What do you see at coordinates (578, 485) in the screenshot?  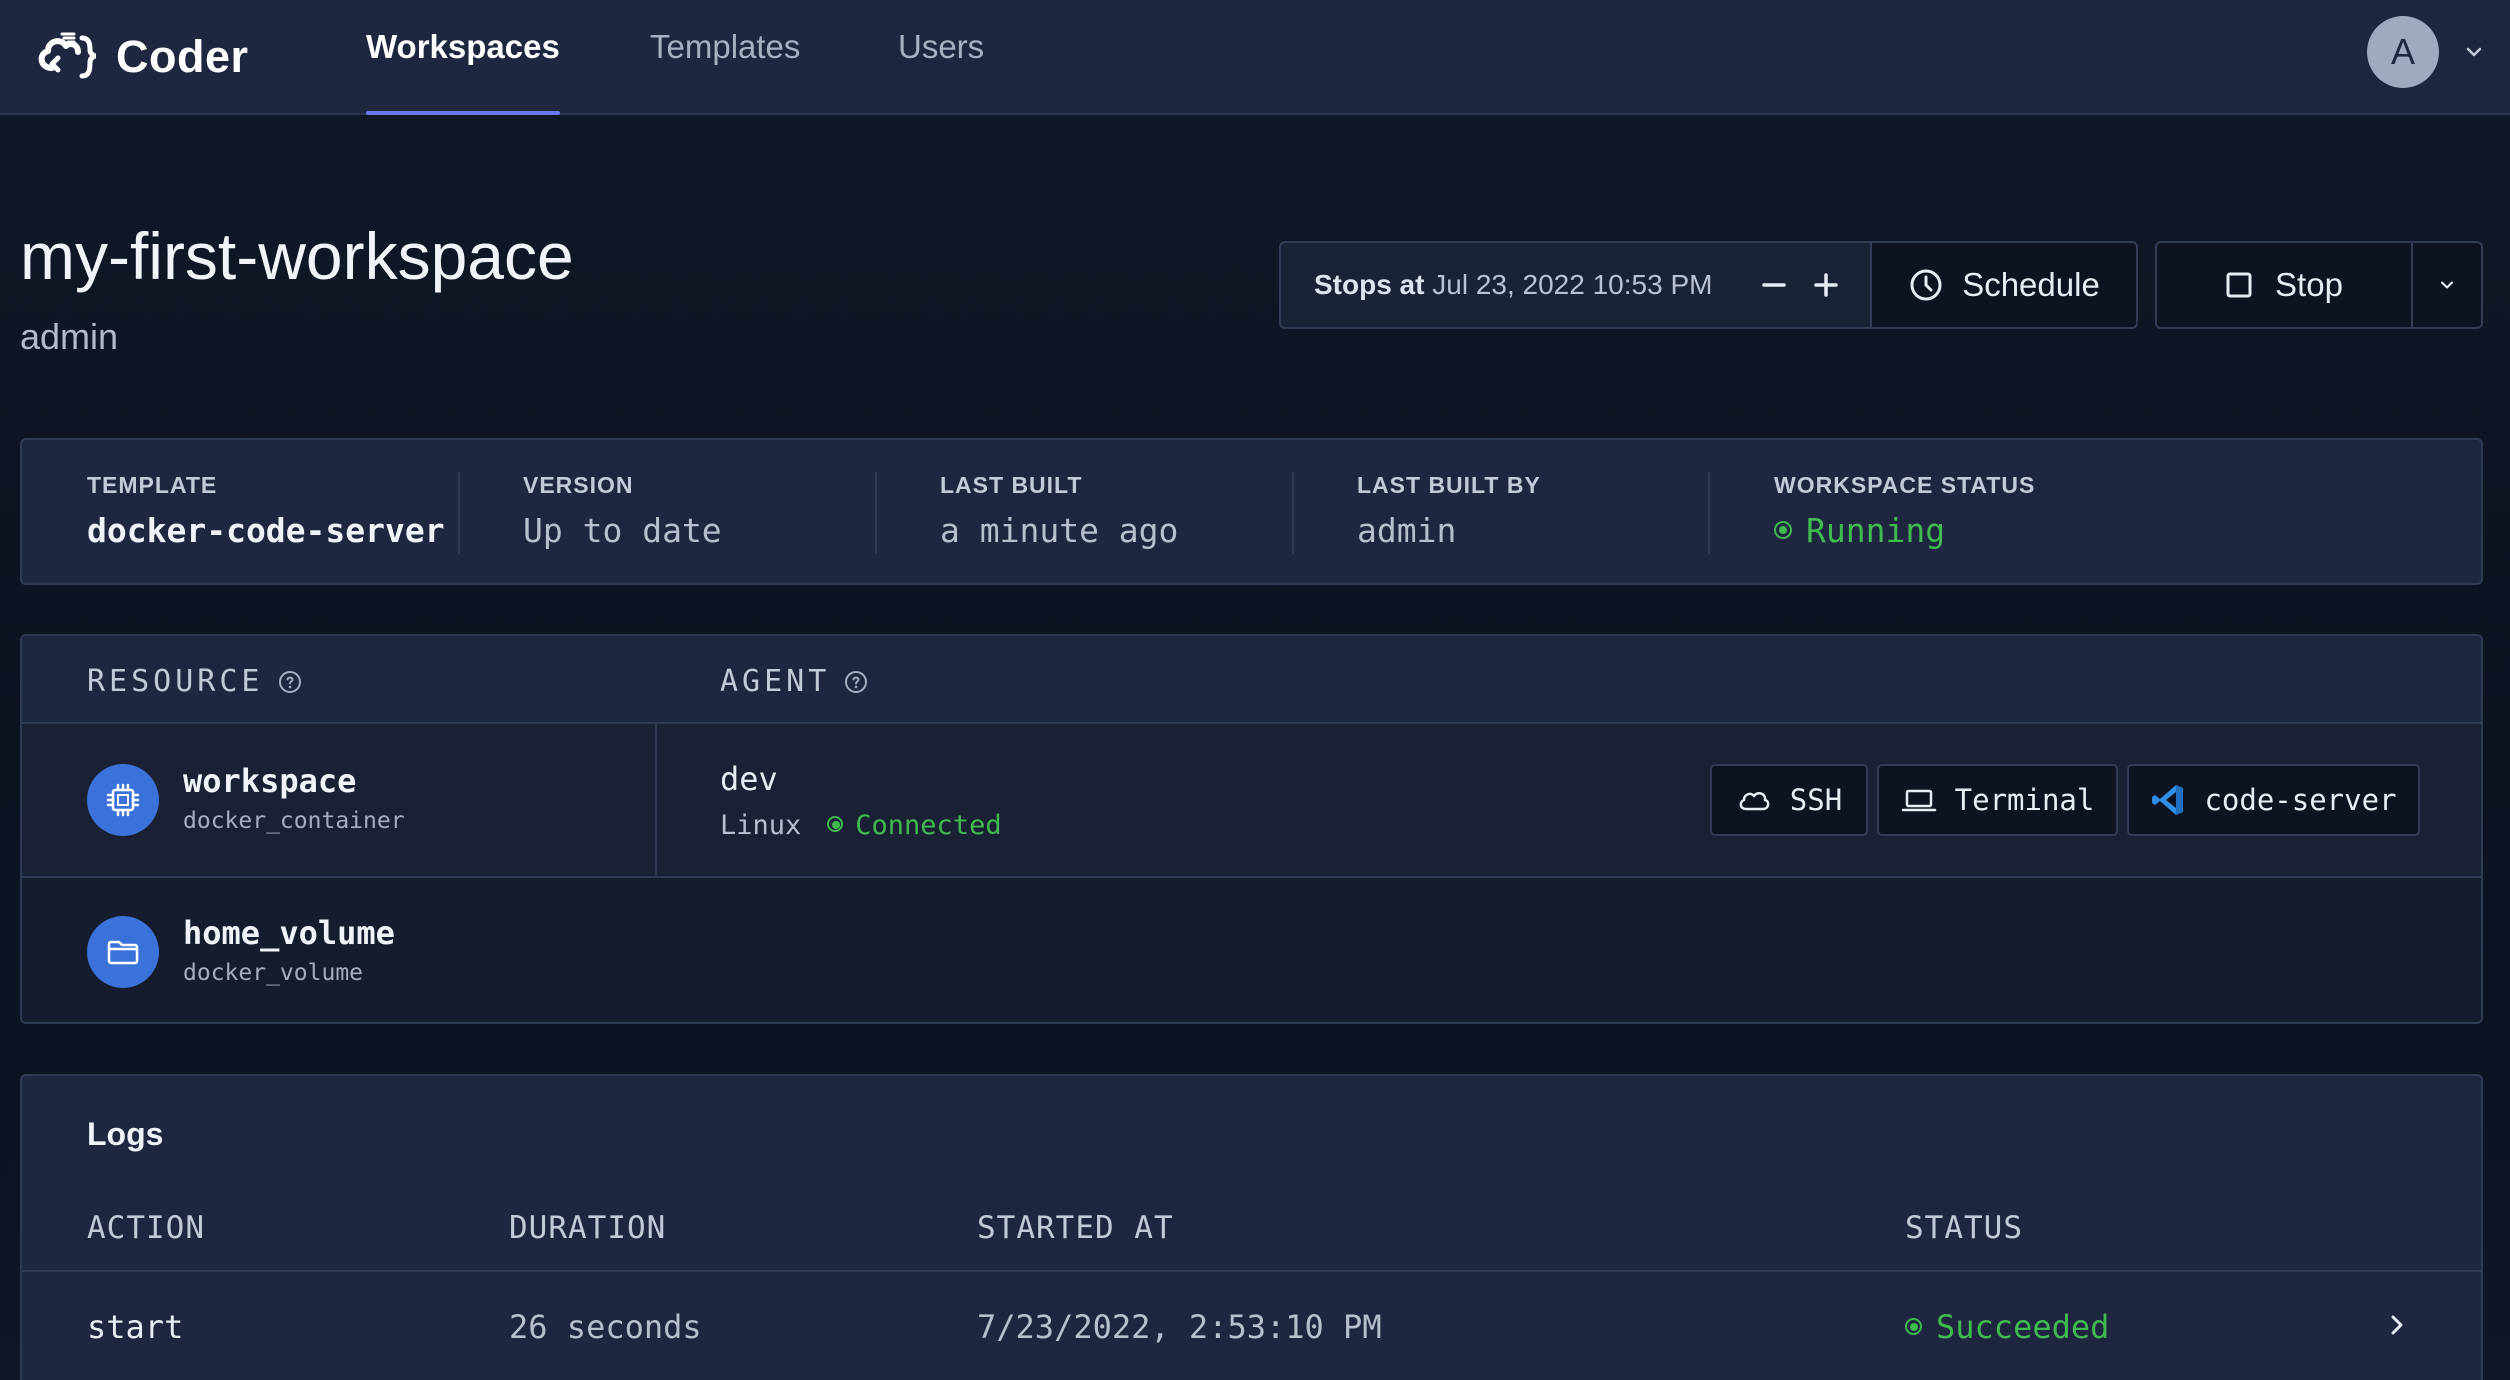 I see `stat-label: VERSION` at bounding box center [578, 485].